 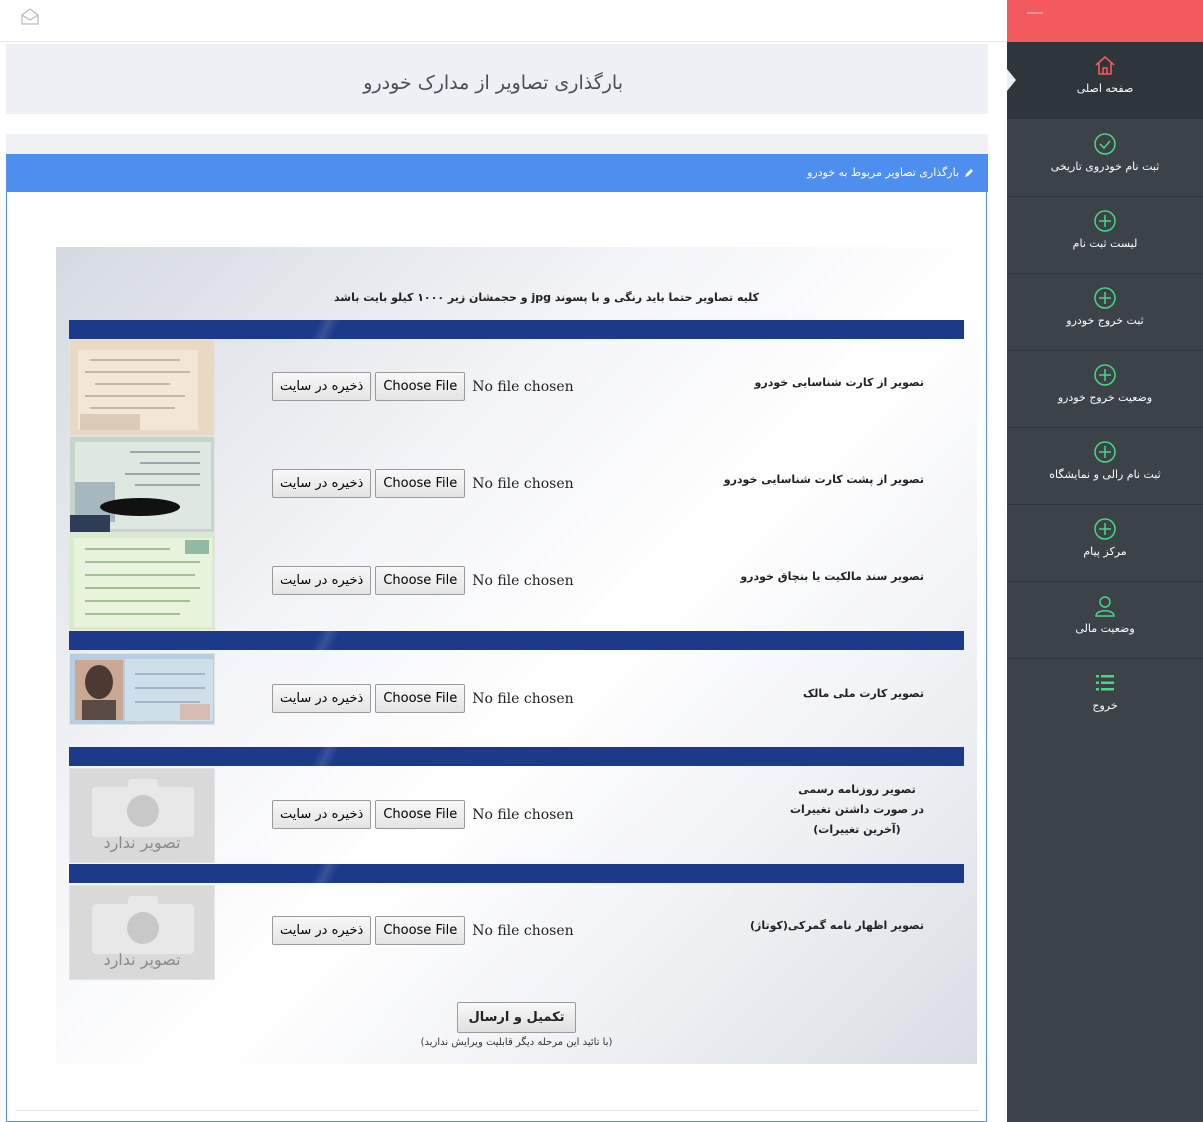 I want to click on active-item-pointer, so click(x=1011, y=80).